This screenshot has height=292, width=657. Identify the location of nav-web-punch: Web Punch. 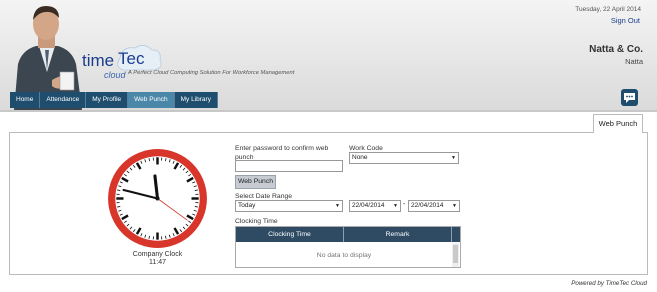
(151, 100).